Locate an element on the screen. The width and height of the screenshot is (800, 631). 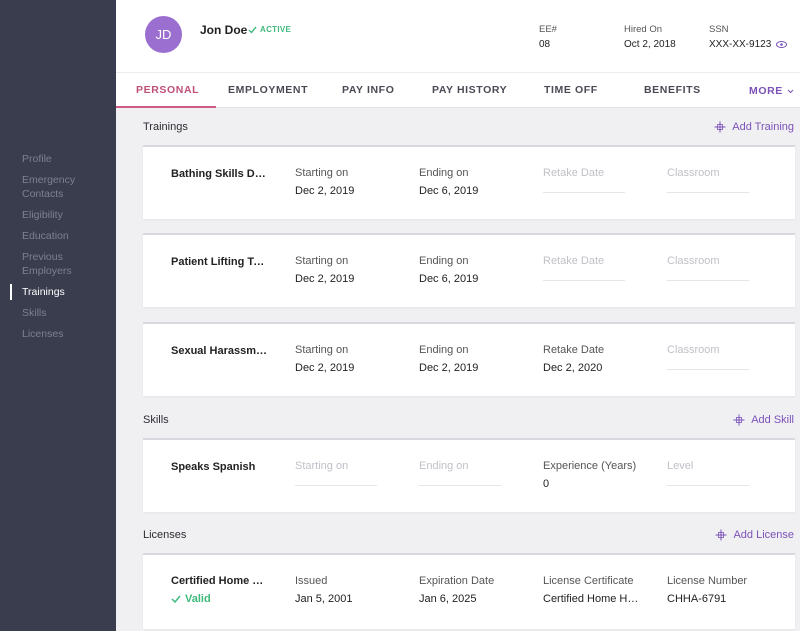
licenses-title: Licenses is located at coordinates (165, 535).